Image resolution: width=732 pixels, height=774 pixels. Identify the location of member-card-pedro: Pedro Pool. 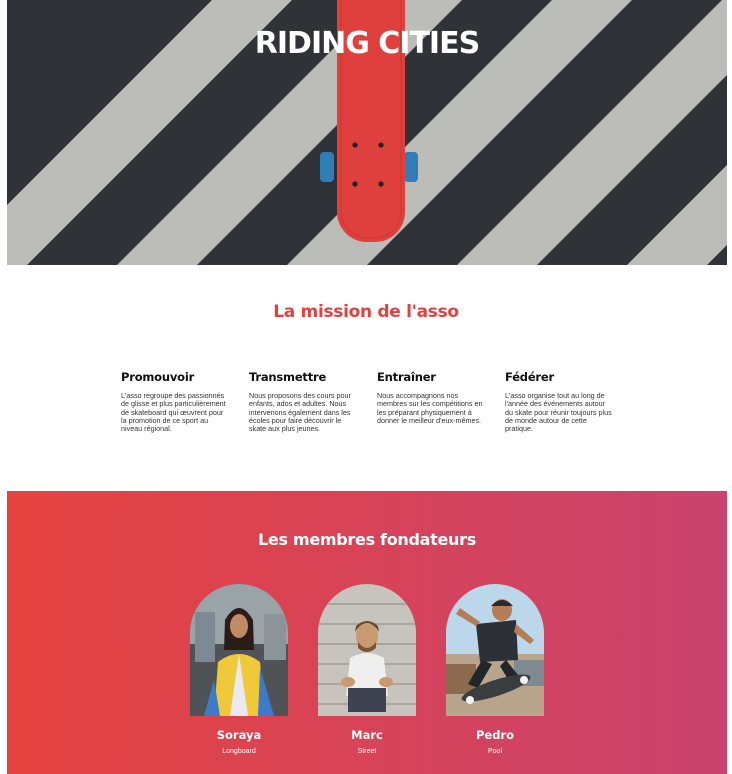
(495, 669).